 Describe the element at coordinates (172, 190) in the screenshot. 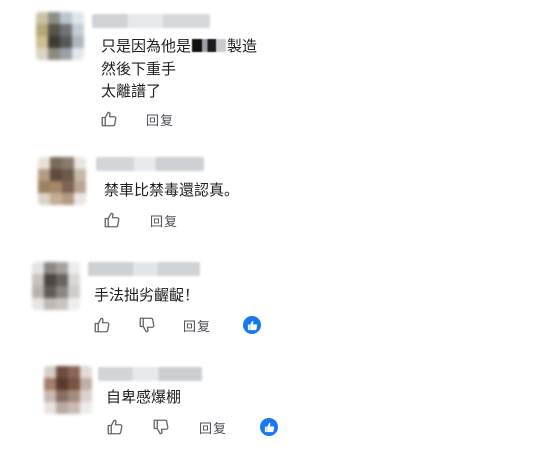

I see `comment-text: 禁車比禁毒還認真。` at that location.